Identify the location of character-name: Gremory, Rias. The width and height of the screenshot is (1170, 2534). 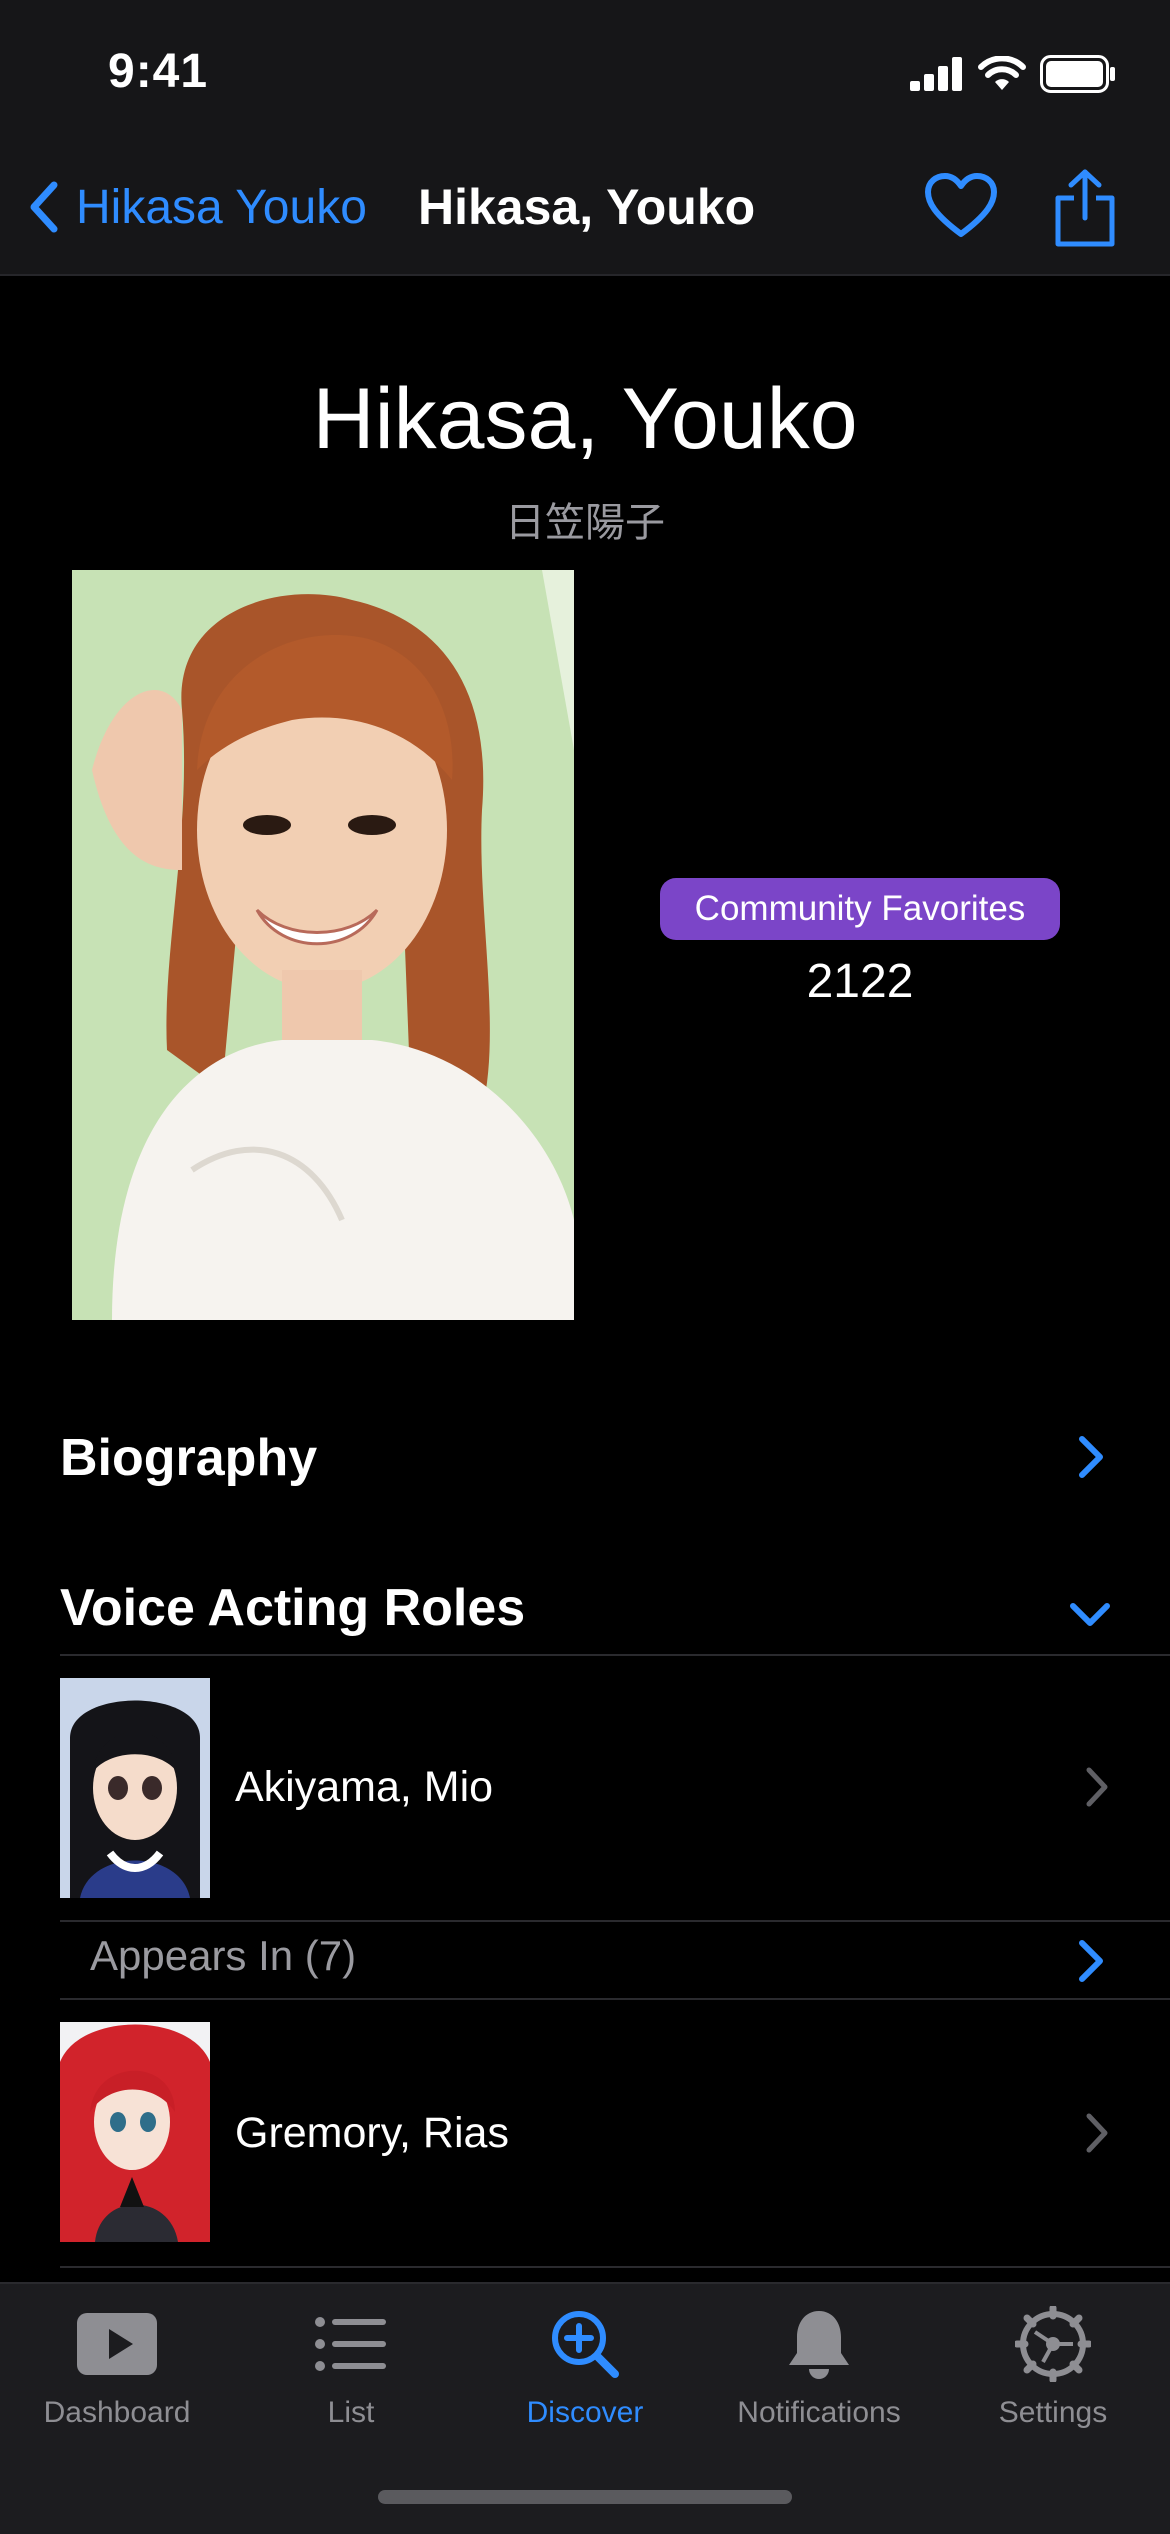
(372, 2132).